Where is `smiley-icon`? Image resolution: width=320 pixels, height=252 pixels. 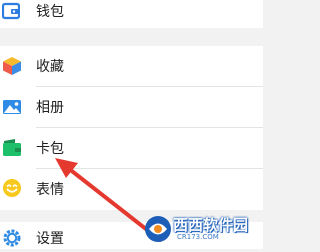
smiley-icon is located at coordinates (12, 188).